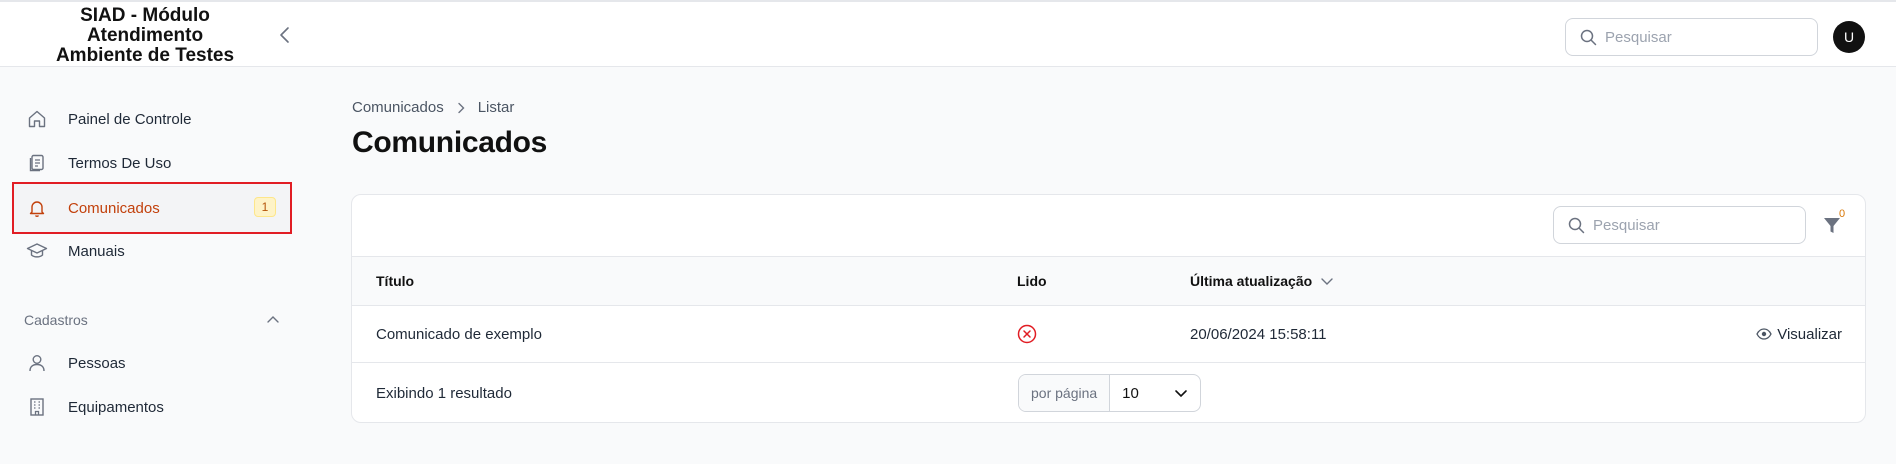 This screenshot has height=464, width=1896. Describe the element at coordinates (37, 407) in the screenshot. I see `building-icon` at that location.